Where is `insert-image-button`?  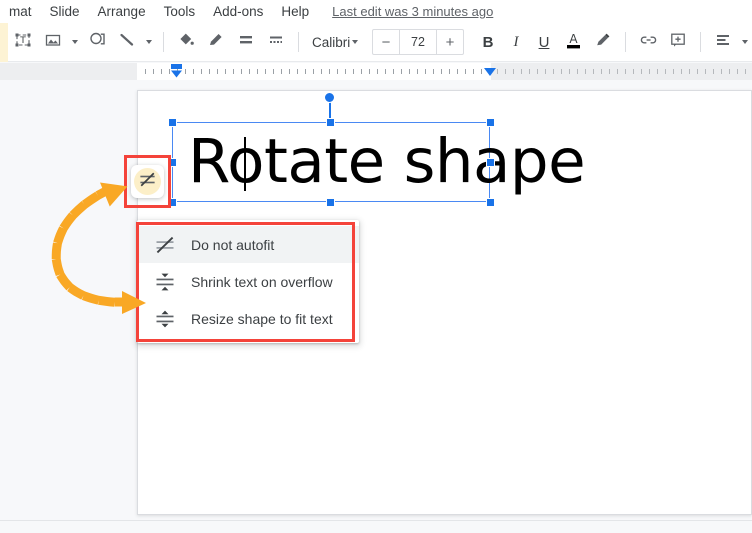 insert-image-button is located at coordinates (53, 42).